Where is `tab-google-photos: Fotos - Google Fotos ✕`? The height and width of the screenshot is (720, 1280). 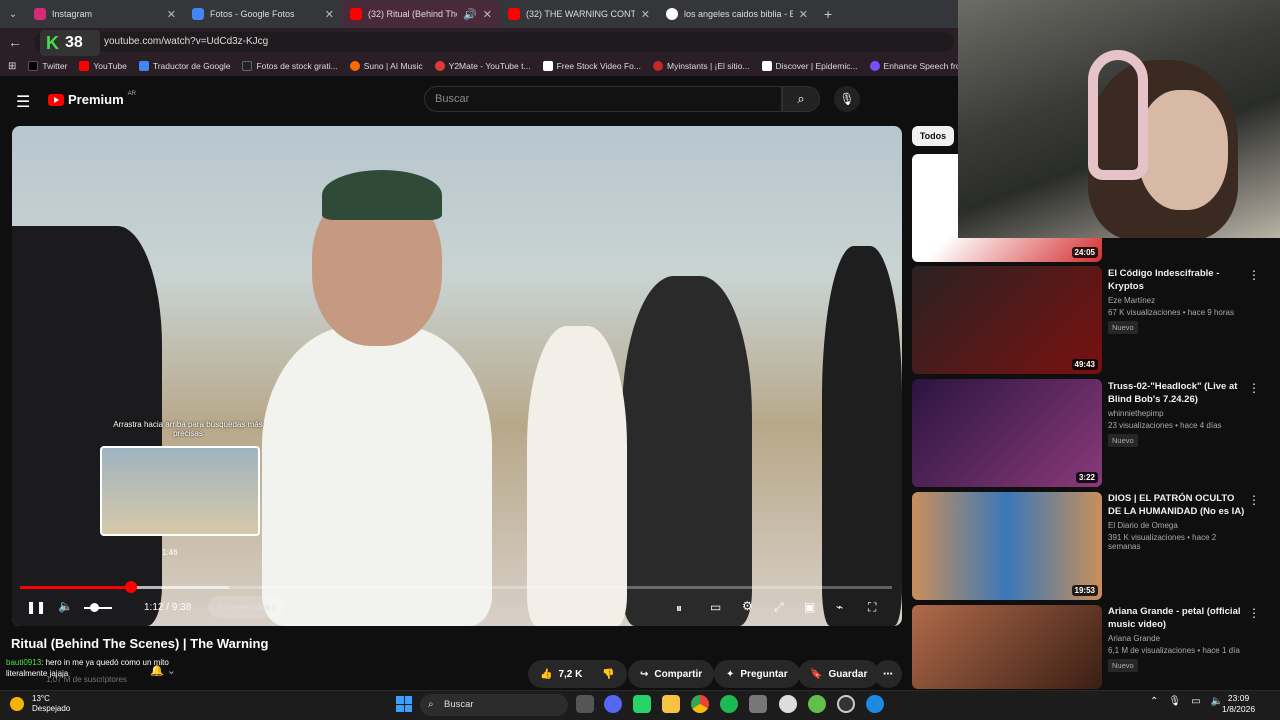 tab-google-photos: Fotos - Google Fotos ✕ is located at coordinates (263, 14).